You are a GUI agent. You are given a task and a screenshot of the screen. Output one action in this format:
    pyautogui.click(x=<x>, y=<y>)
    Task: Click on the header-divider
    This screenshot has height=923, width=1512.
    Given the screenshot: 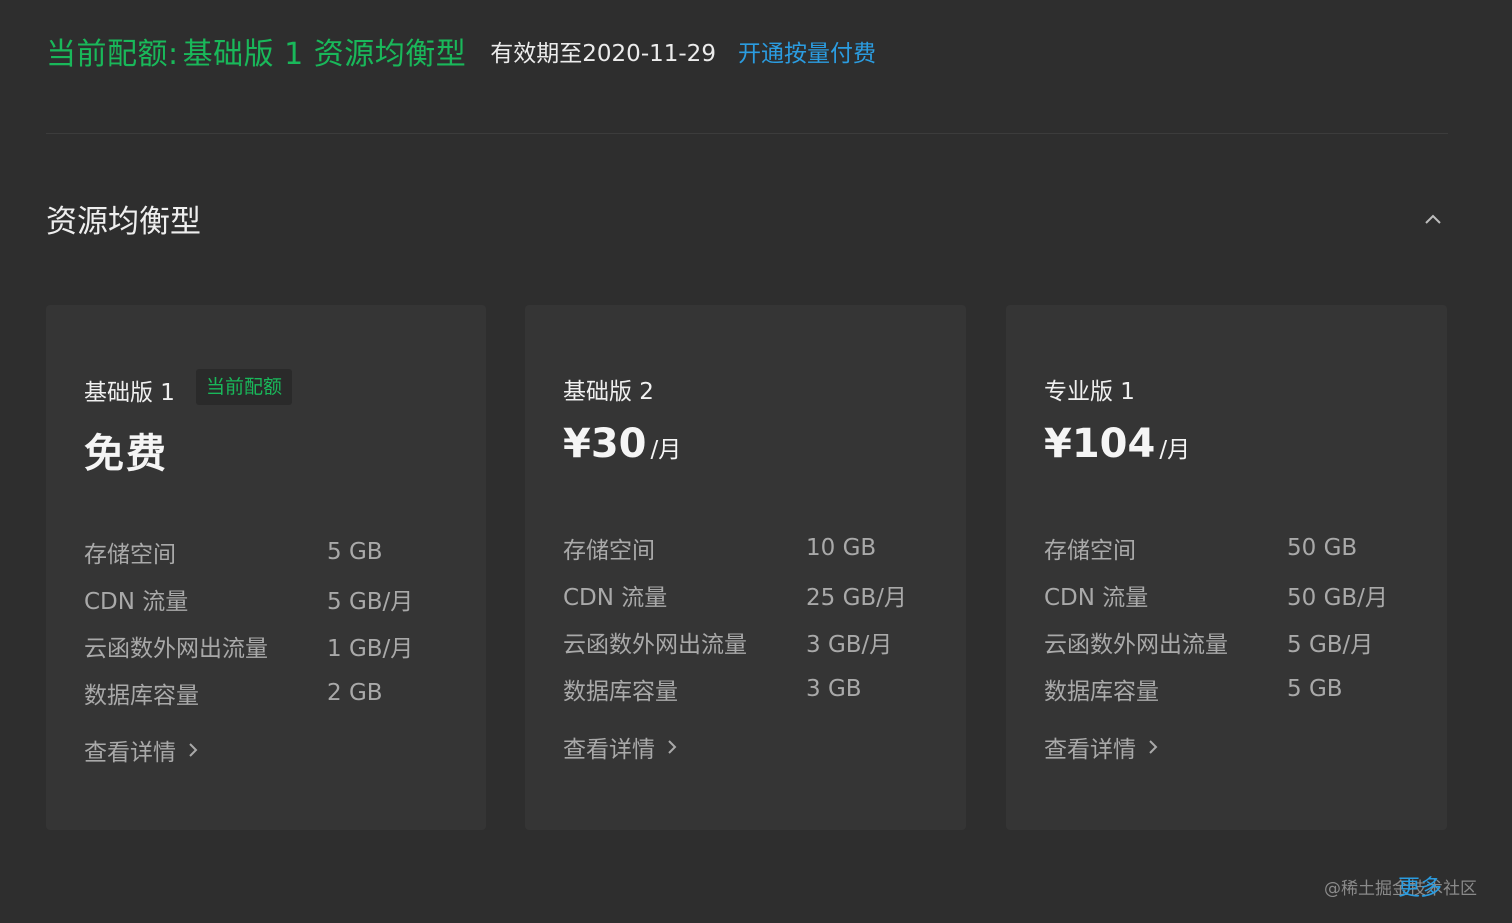 What is the action you would take?
    pyautogui.click(x=747, y=133)
    